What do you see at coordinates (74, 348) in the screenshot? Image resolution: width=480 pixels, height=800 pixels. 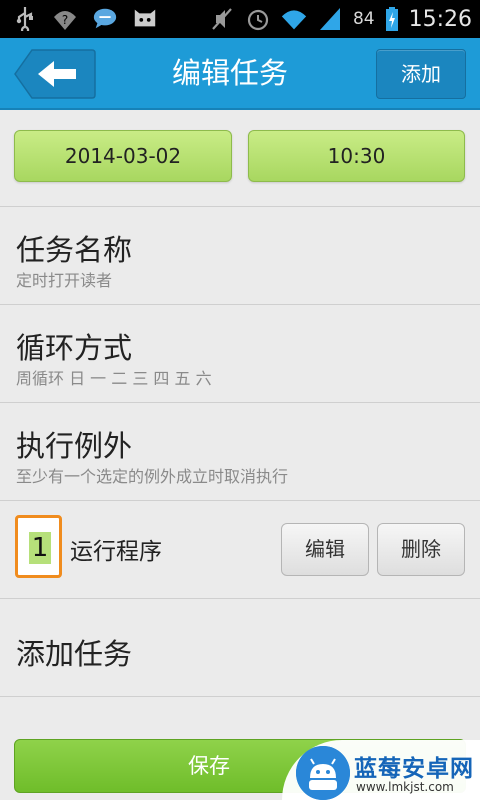 I see `repeat-mode-title: 循环方式` at bounding box center [74, 348].